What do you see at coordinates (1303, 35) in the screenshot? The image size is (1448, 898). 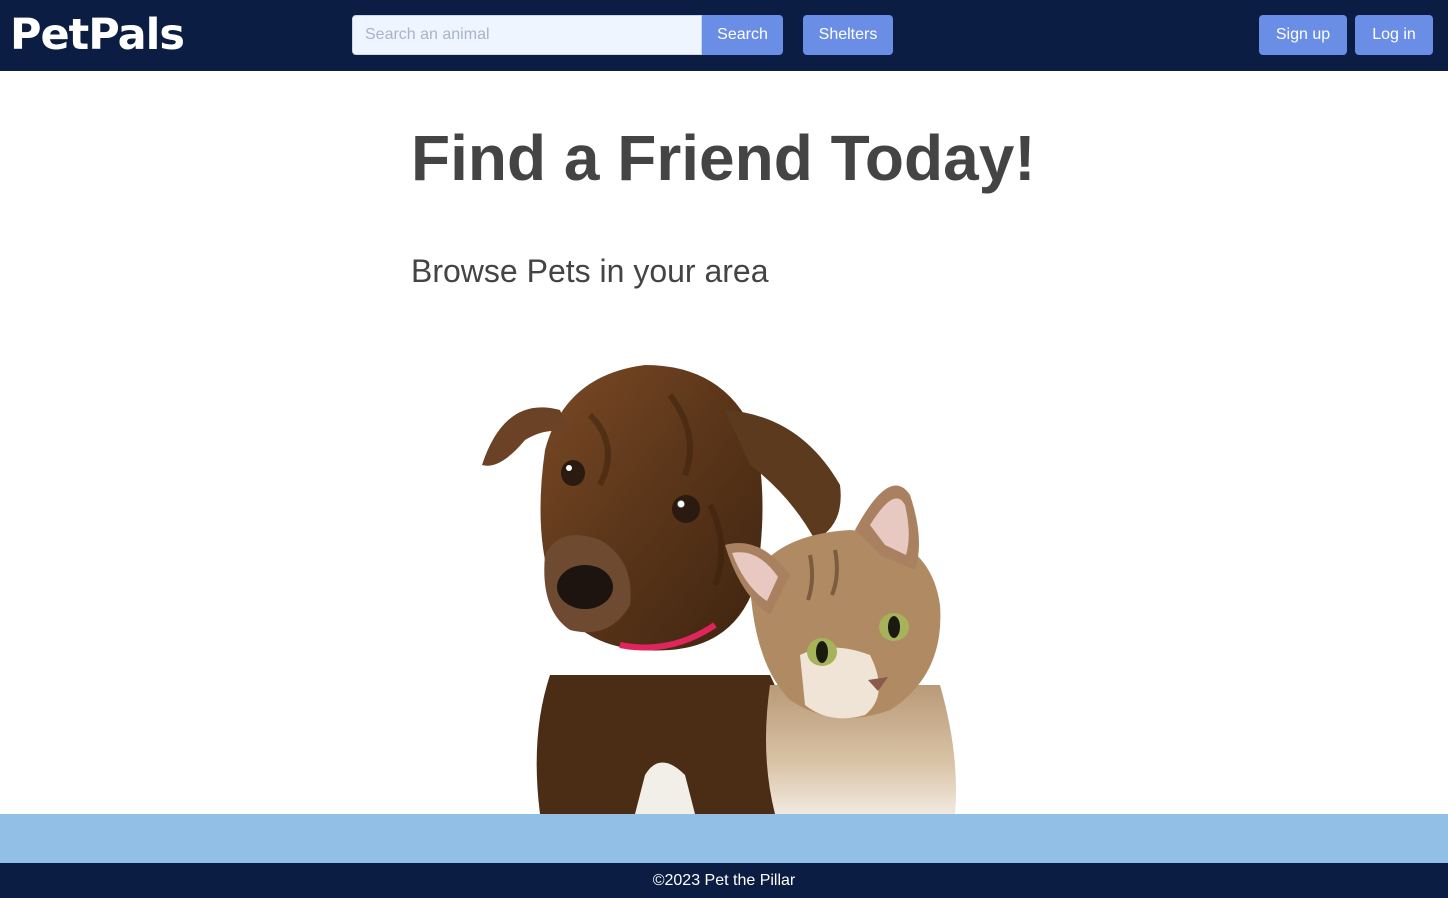 I see `sign-up-button: Sign up` at bounding box center [1303, 35].